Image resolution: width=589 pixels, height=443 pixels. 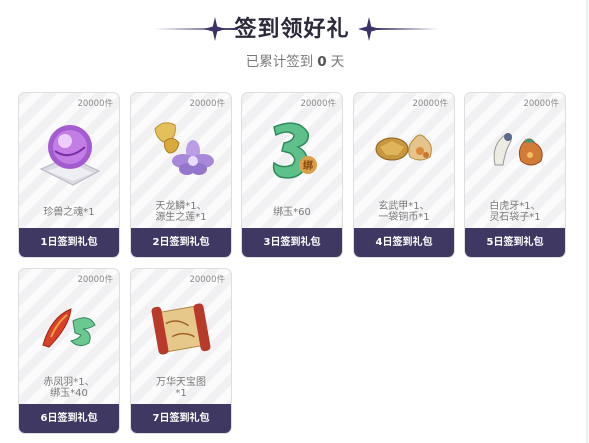 What do you see at coordinates (181, 328) in the screenshot?
I see `treasure-scroll-icon` at bounding box center [181, 328].